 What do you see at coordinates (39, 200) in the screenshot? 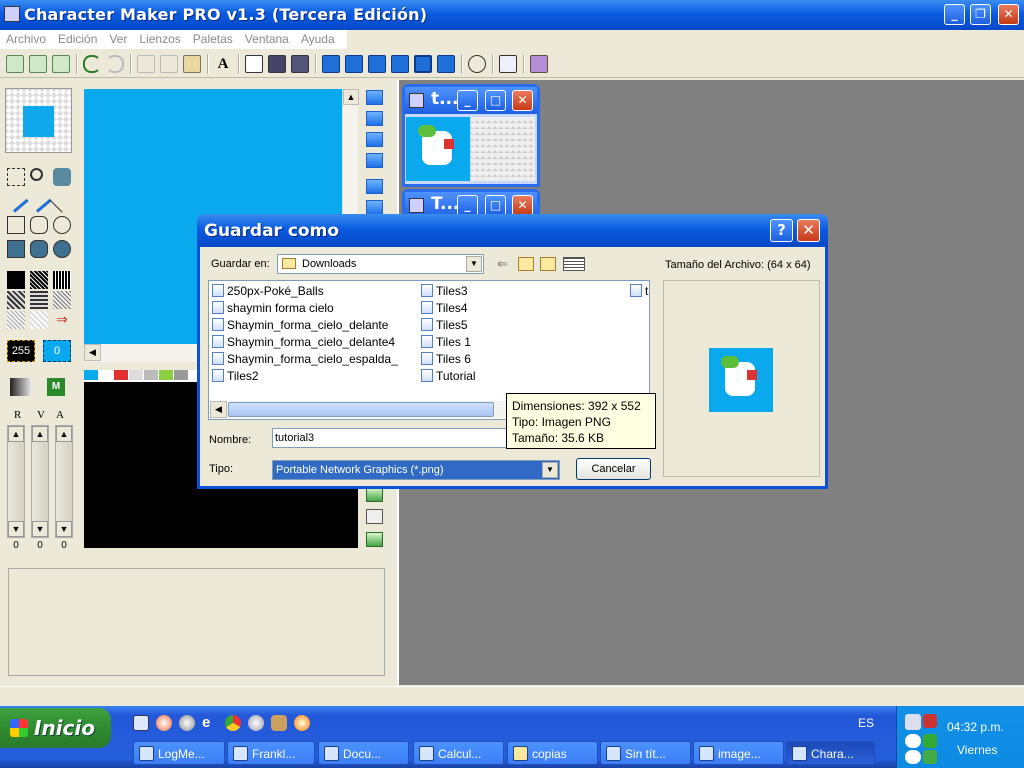
I see `dropper-icon` at bounding box center [39, 200].